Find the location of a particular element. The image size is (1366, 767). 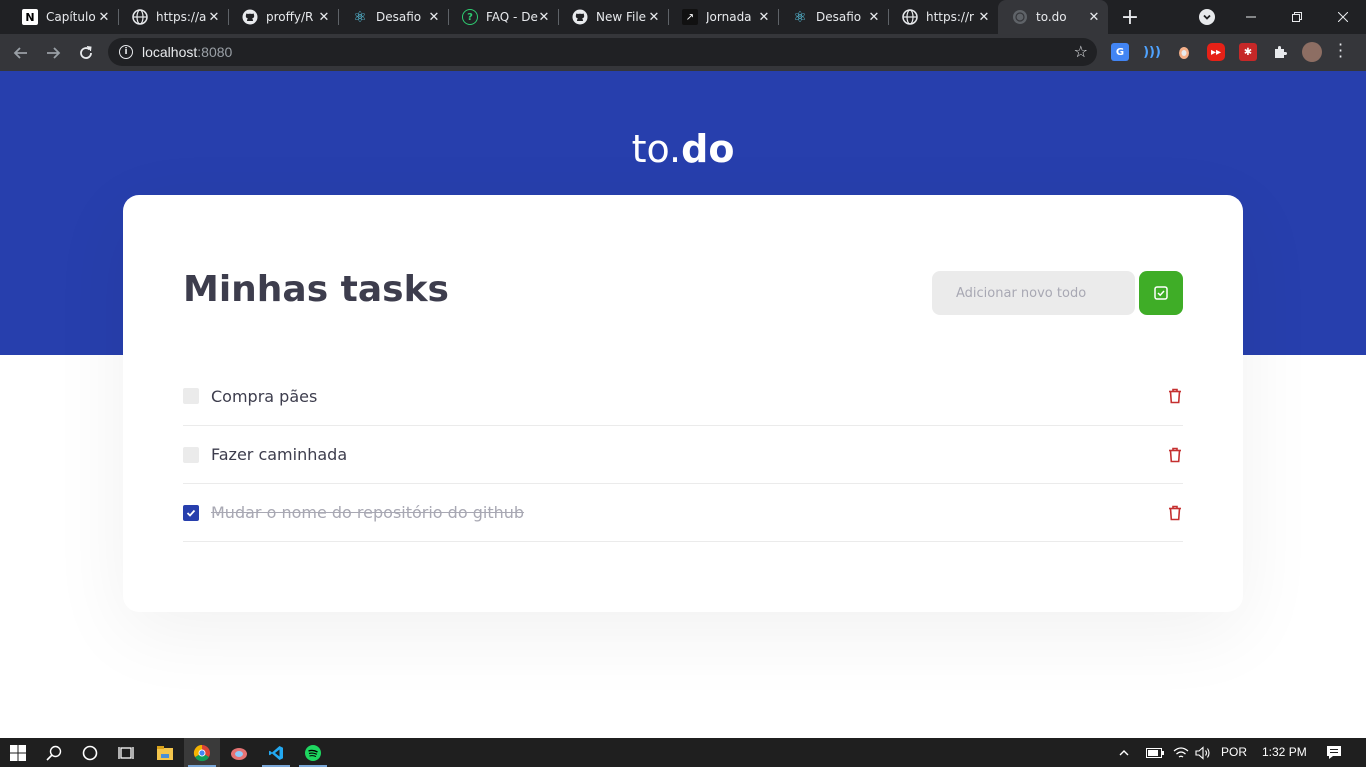

windows-taskbar: POR 1:32 PM is located at coordinates (683, 752).